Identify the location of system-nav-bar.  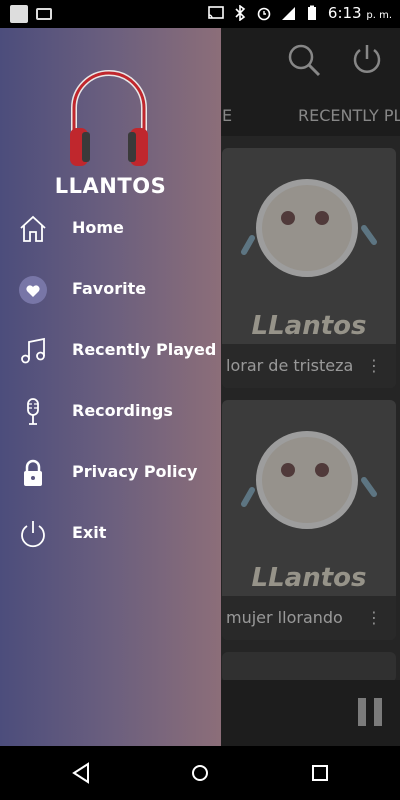
(200, 773).